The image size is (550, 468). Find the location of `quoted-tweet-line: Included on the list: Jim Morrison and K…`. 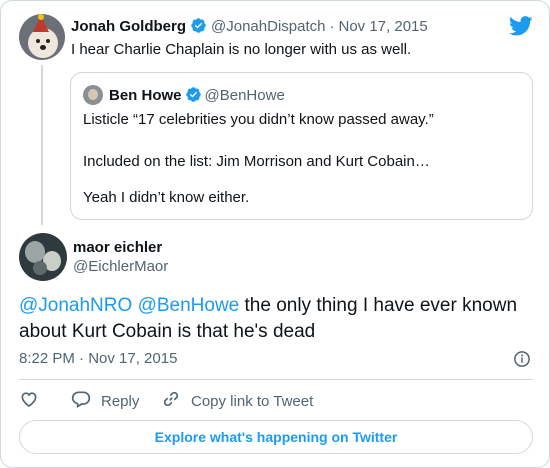

quoted-tweet-line: Included on the list: Jim Morrison and K… is located at coordinates (256, 161).